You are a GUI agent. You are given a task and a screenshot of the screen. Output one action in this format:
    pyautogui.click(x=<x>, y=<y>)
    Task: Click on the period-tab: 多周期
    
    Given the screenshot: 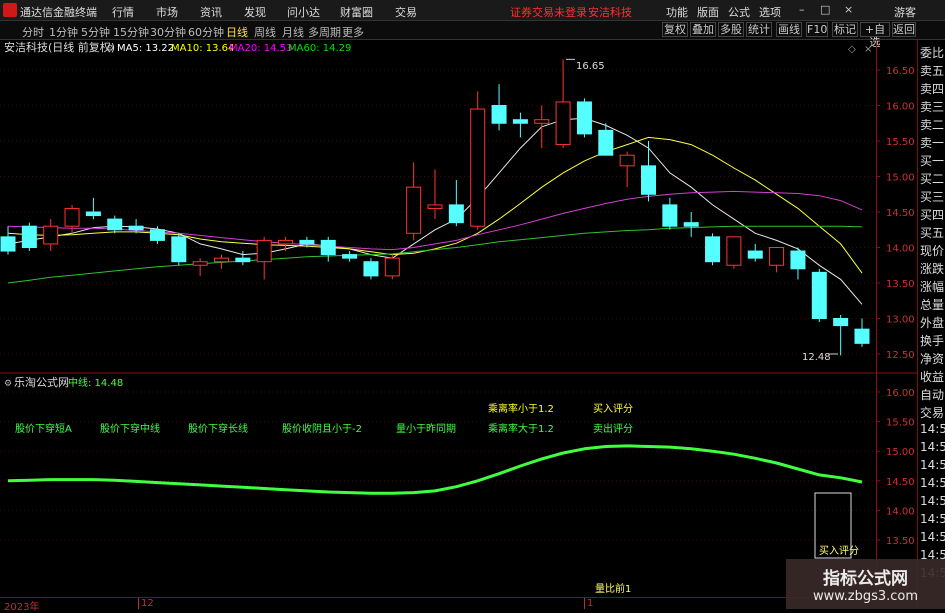 What is the action you would take?
    pyautogui.click(x=324, y=32)
    